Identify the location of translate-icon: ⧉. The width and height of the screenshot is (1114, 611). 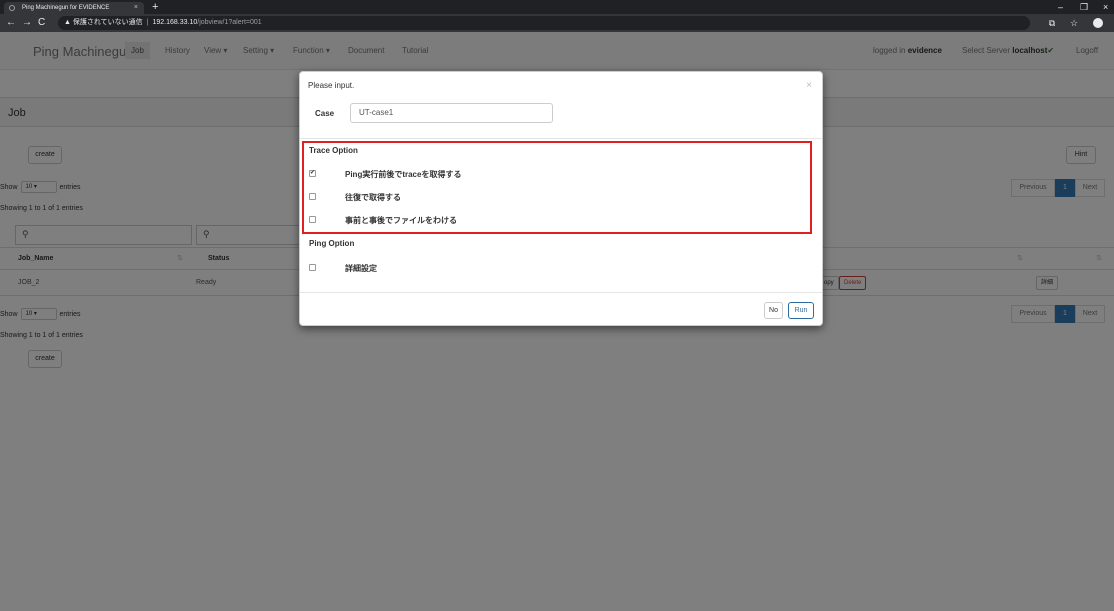
(1052, 23).